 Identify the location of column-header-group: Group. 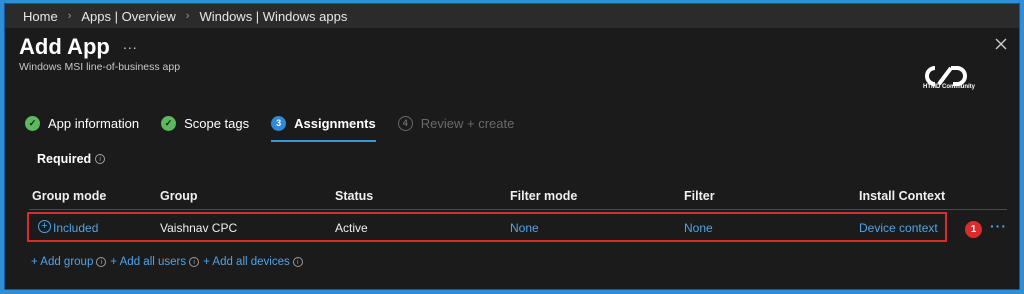
(179, 196).